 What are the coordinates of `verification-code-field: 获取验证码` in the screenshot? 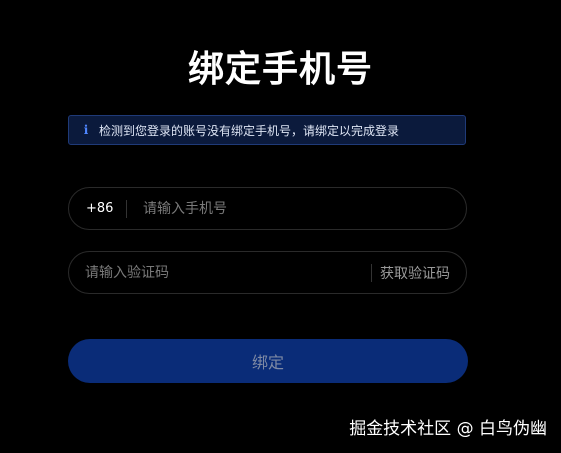 It's located at (267, 272).